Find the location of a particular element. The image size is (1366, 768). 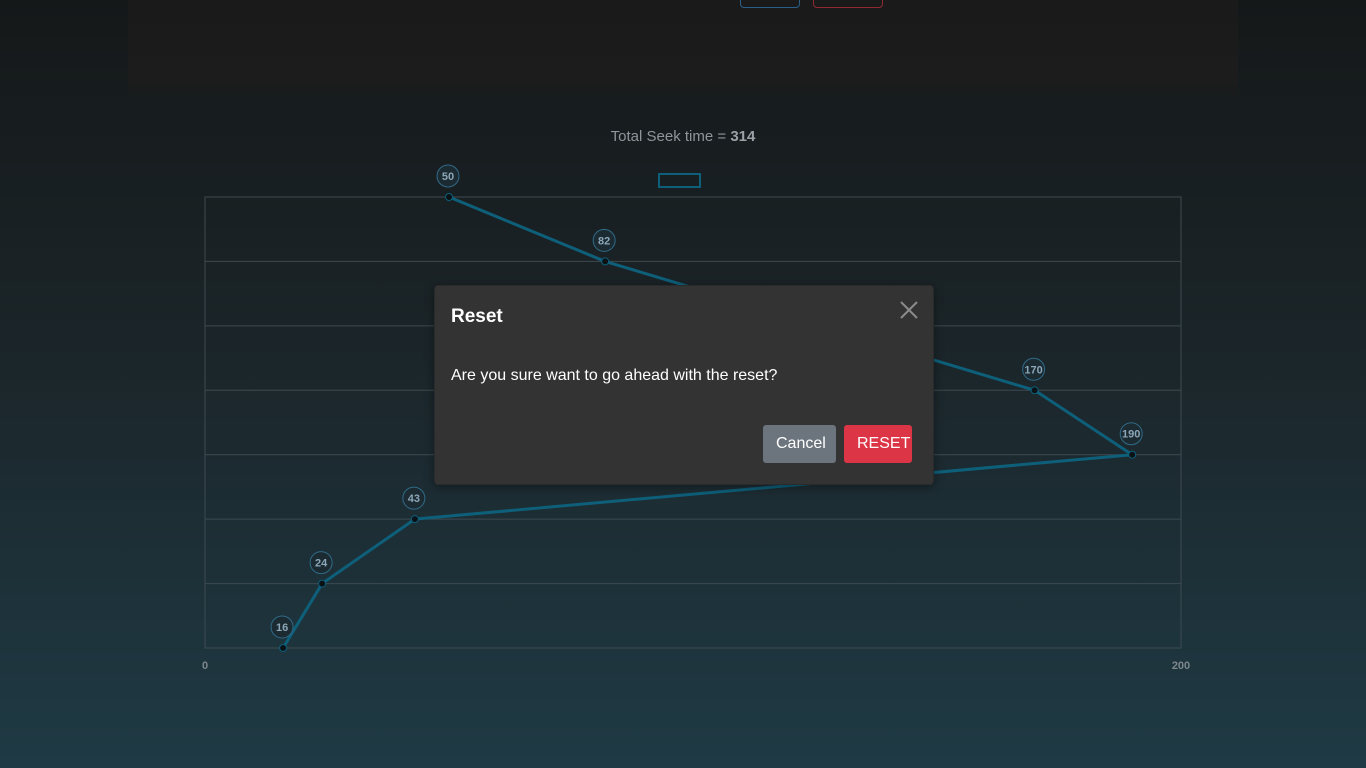

reset-button: RESET is located at coordinates (878, 444).